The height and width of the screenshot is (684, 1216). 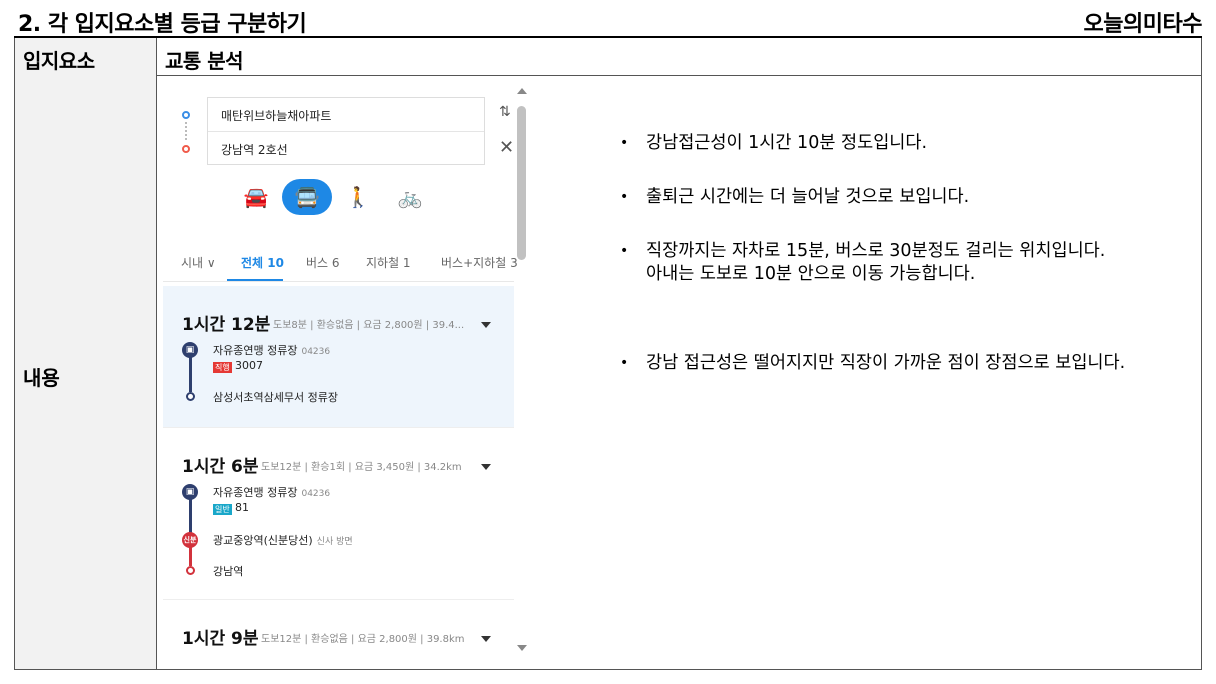 I want to click on tab-subway: 지하철 1, so click(x=388, y=262).